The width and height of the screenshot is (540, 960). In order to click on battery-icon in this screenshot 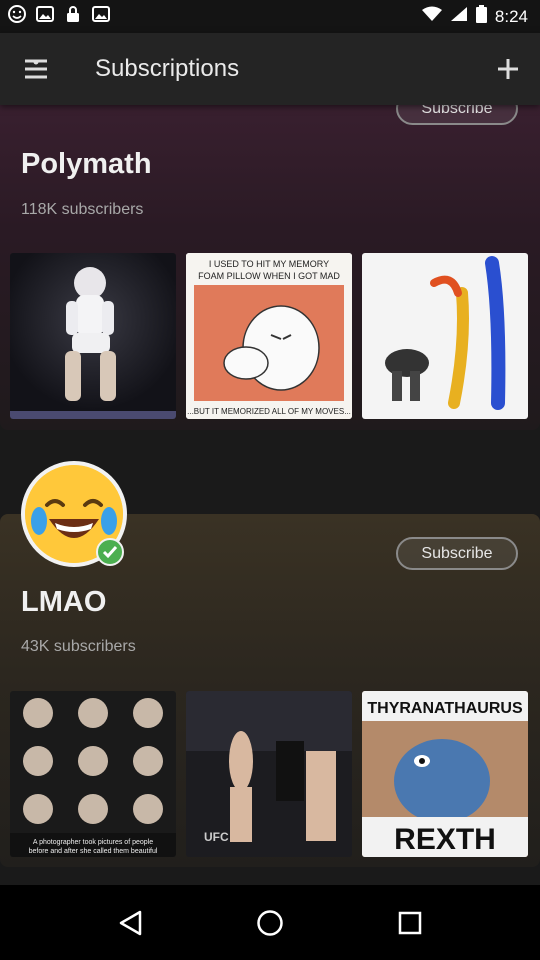, I will do `click(481, 16)`.